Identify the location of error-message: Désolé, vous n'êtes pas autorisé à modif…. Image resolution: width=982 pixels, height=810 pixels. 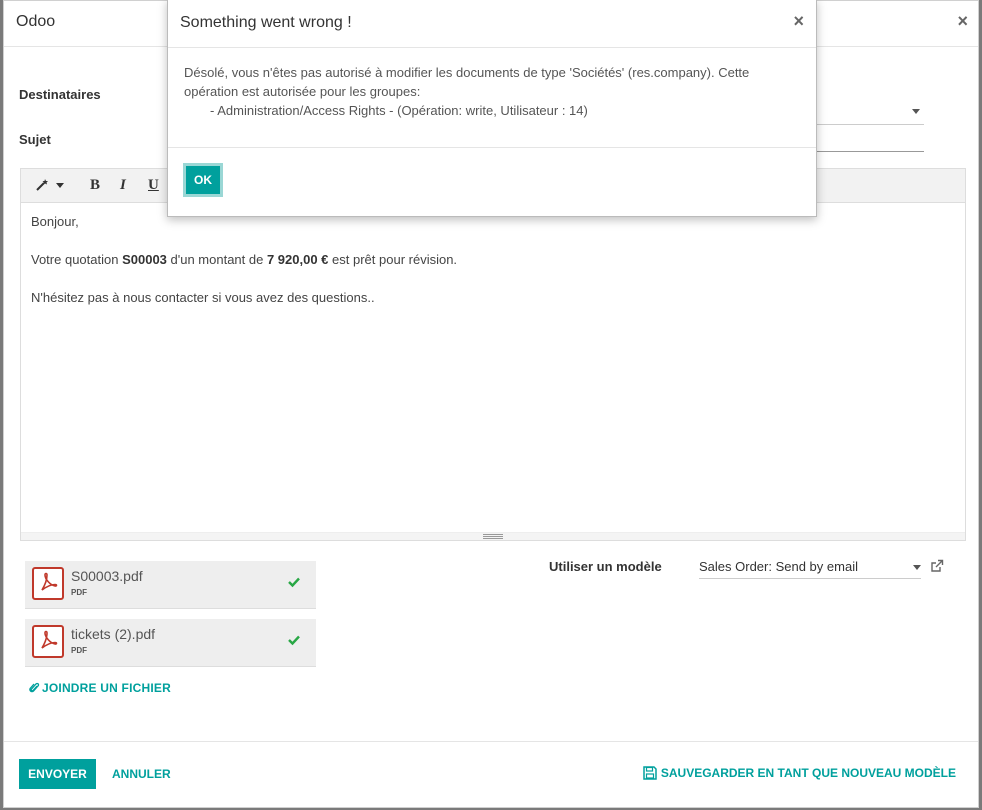
(492, 98).